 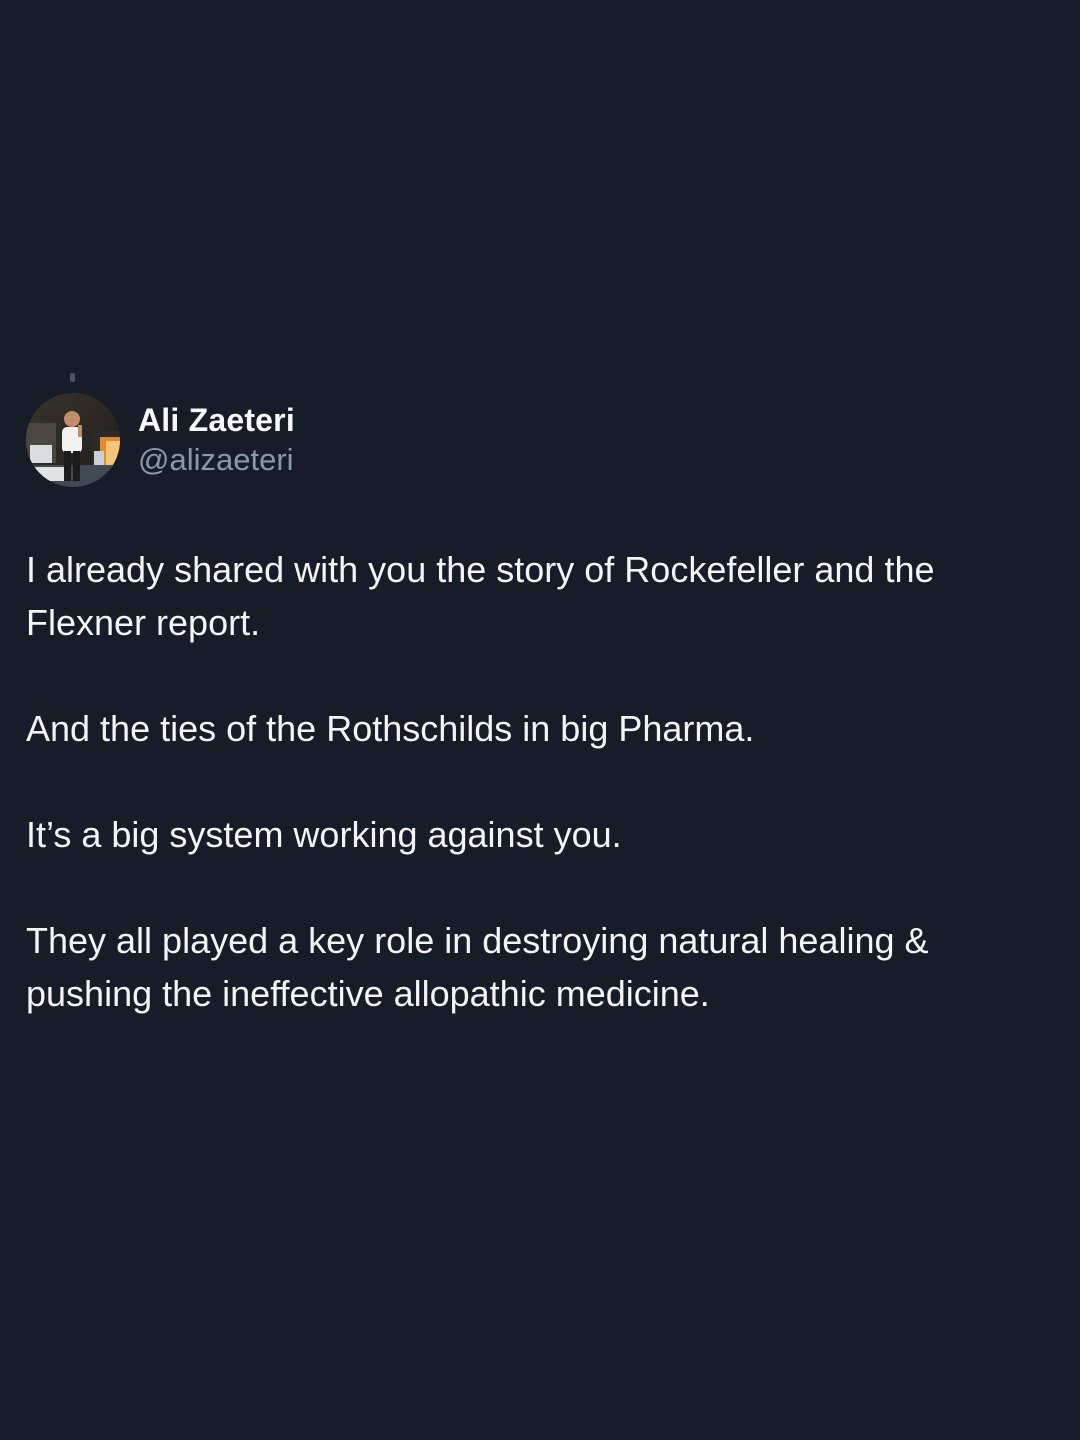 I want to click on profile-photo-icon, so click(x=73, y=440).